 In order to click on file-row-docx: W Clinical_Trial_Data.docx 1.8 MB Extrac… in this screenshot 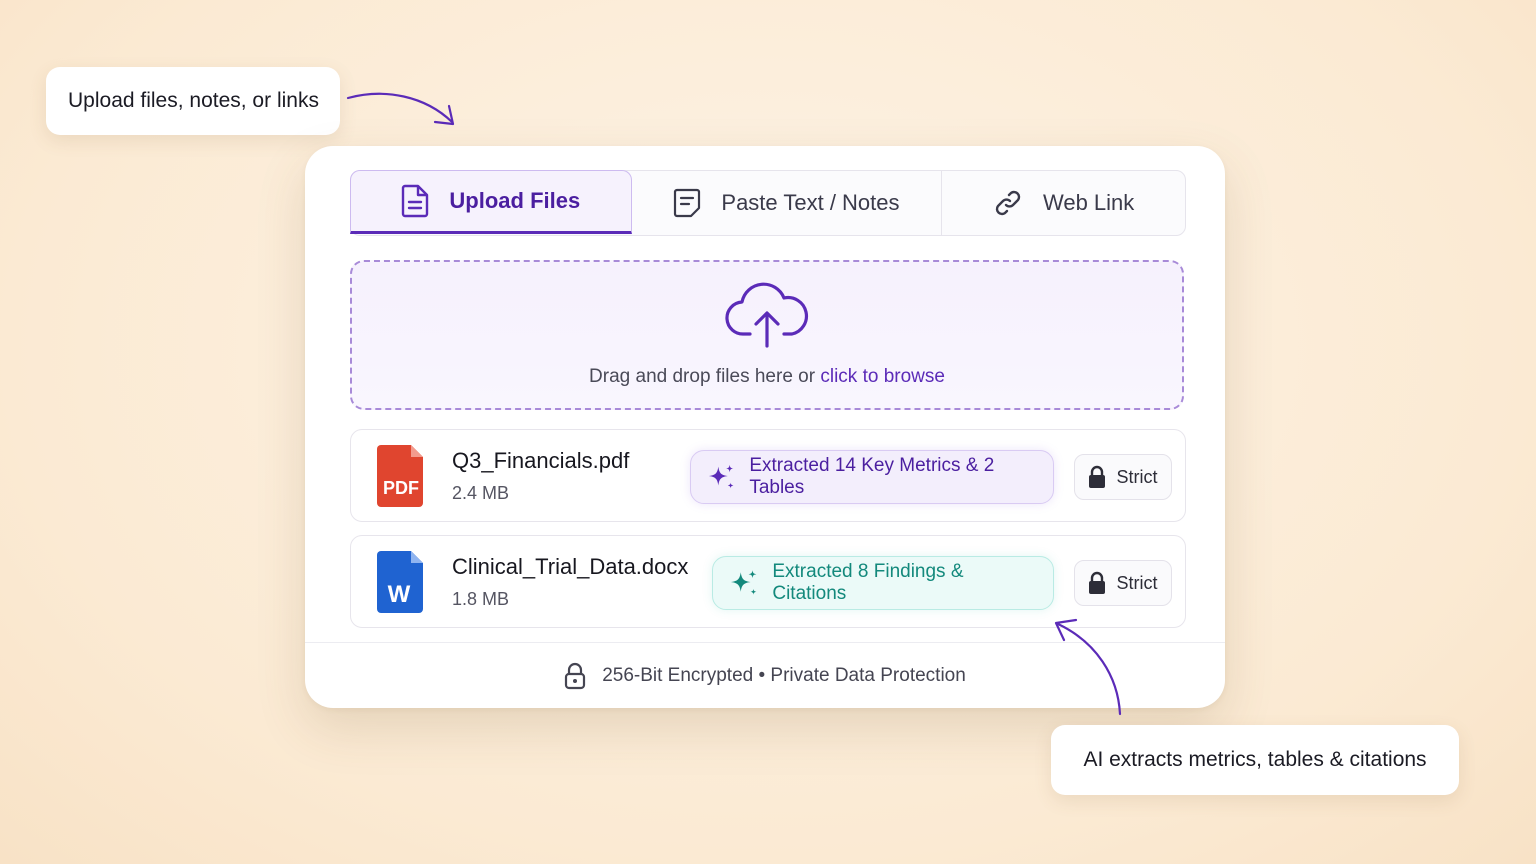, I will do `click(768, 581)`.